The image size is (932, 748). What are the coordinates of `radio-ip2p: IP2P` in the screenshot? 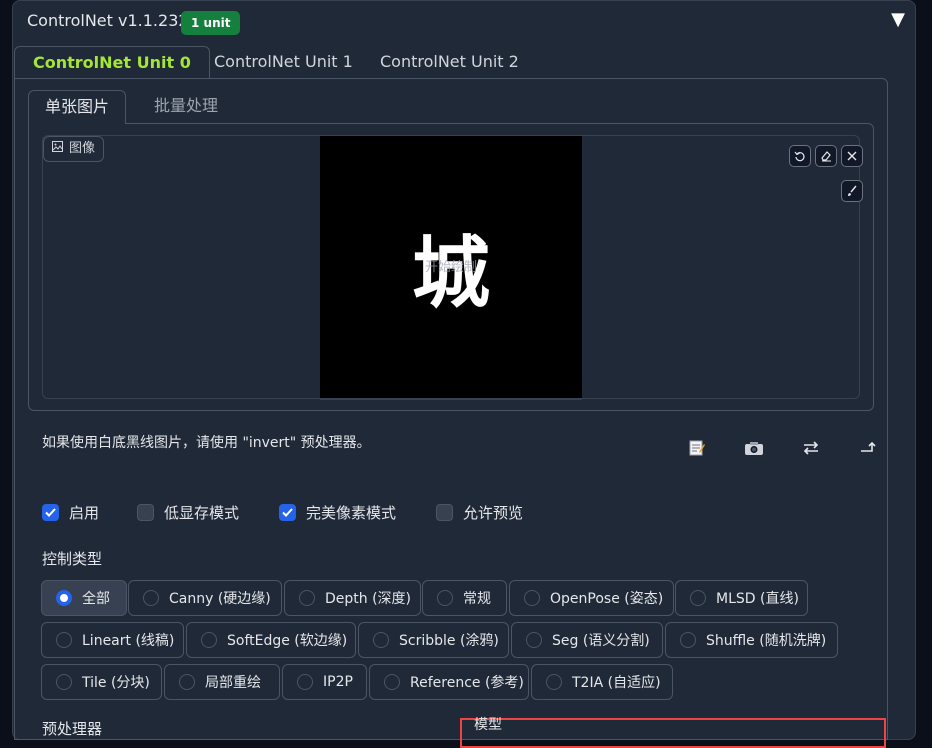 It's located at (324, 682).